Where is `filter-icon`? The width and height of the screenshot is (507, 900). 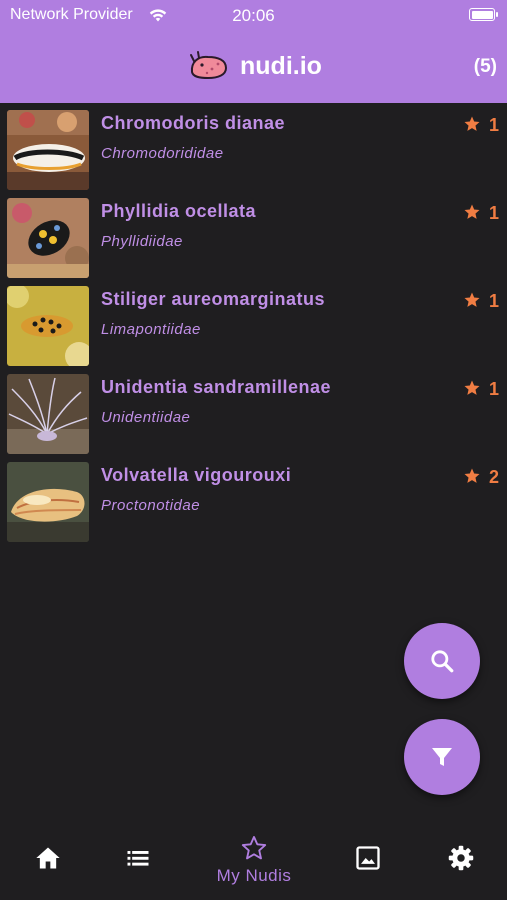
filter-icon is located at coordinates (442, 757).